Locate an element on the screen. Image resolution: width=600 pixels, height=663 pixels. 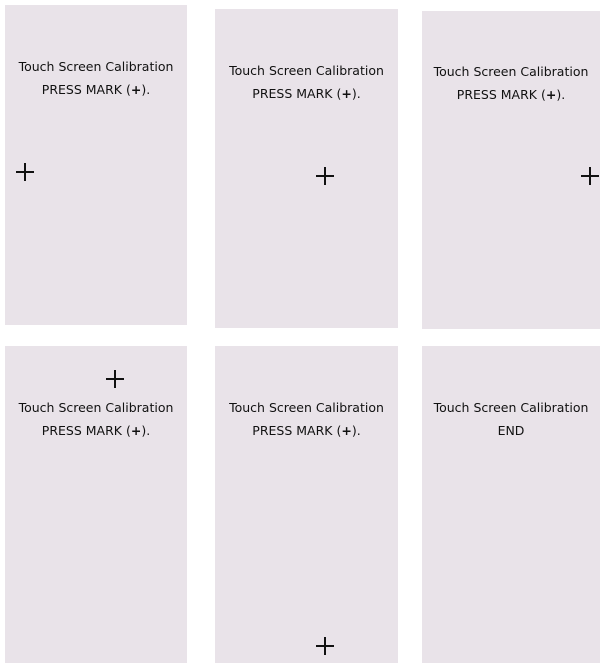
calibration-screen-2: Touch Screen Calibration PRESS MARK (+). is located at coordinates (306, 168).